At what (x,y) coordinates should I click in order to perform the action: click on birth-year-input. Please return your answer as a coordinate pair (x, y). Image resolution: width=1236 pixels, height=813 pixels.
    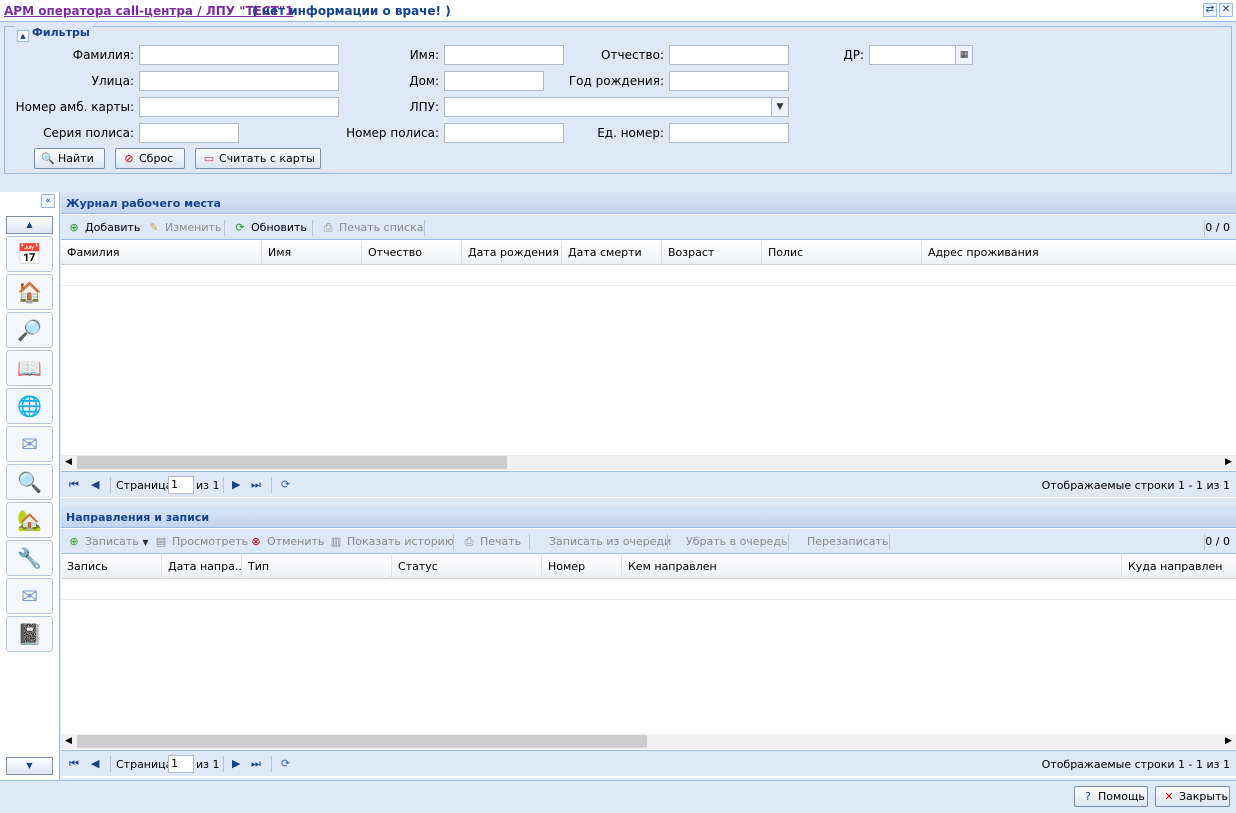
    Looking at the image, I should click on (729, 81).